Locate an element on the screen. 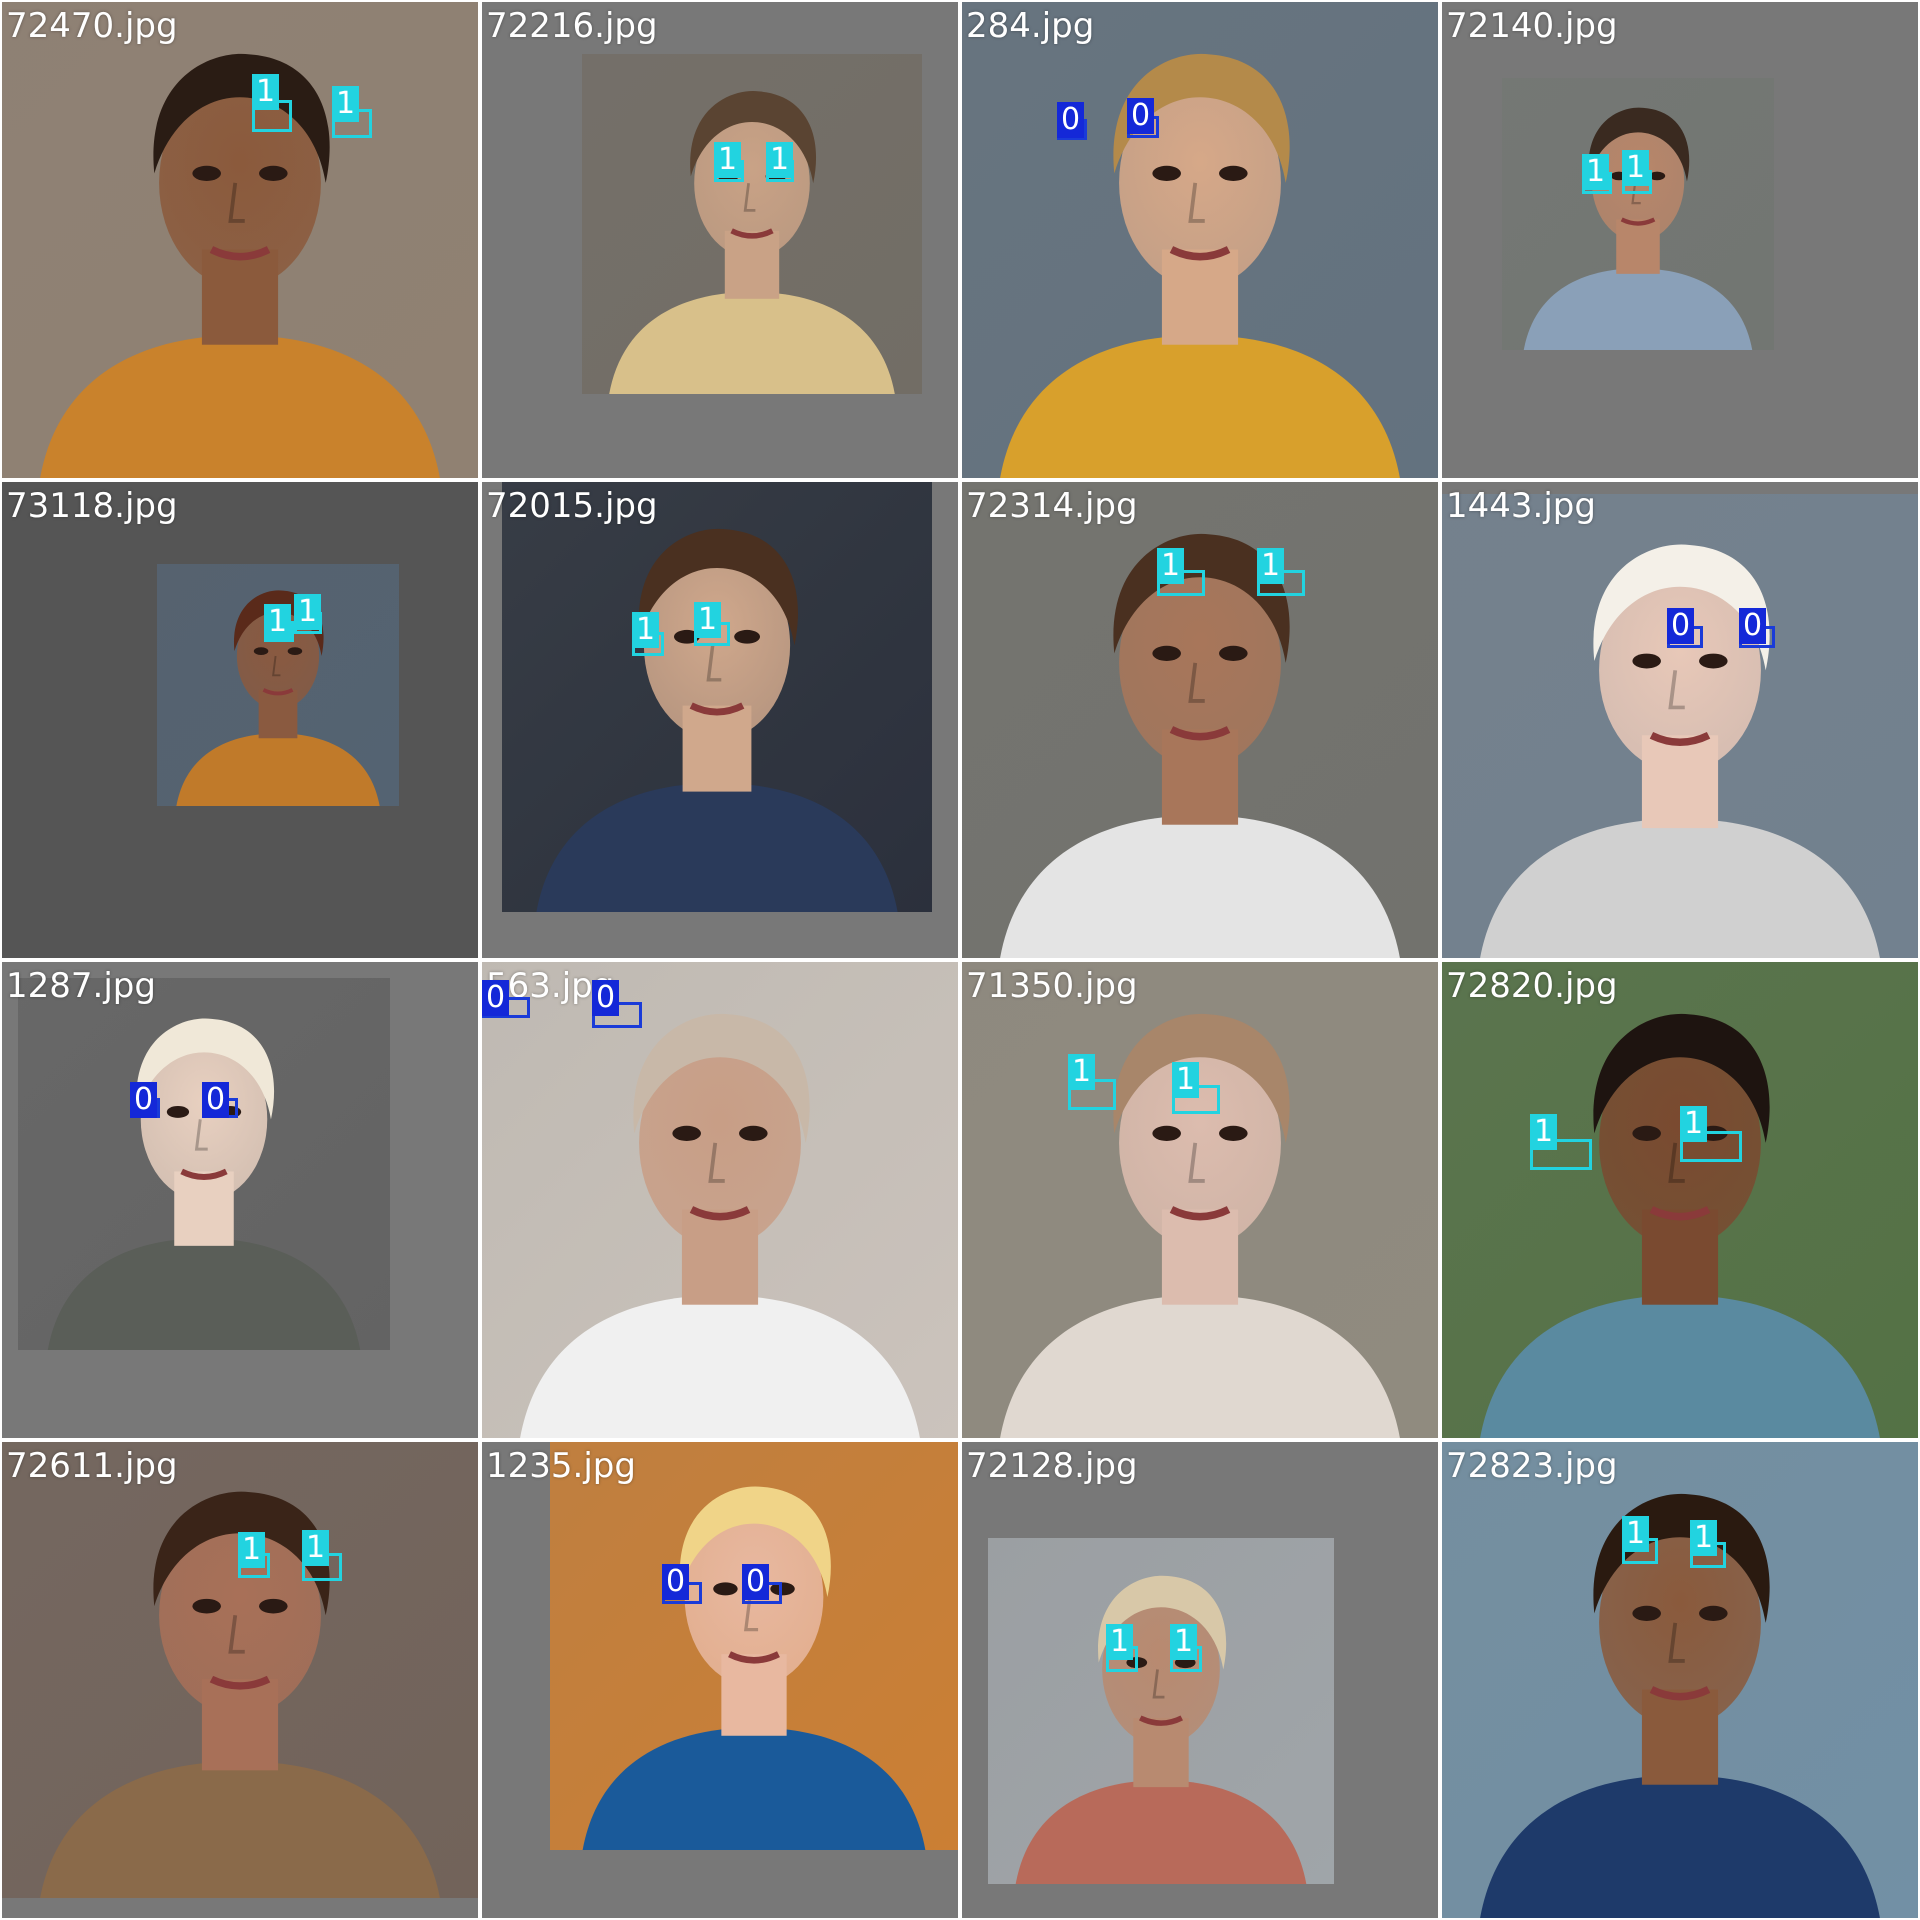 This screenshot has width=1920, height=1920. tile-filename: 72823.jpg is located at coordinates (1532, 1466).